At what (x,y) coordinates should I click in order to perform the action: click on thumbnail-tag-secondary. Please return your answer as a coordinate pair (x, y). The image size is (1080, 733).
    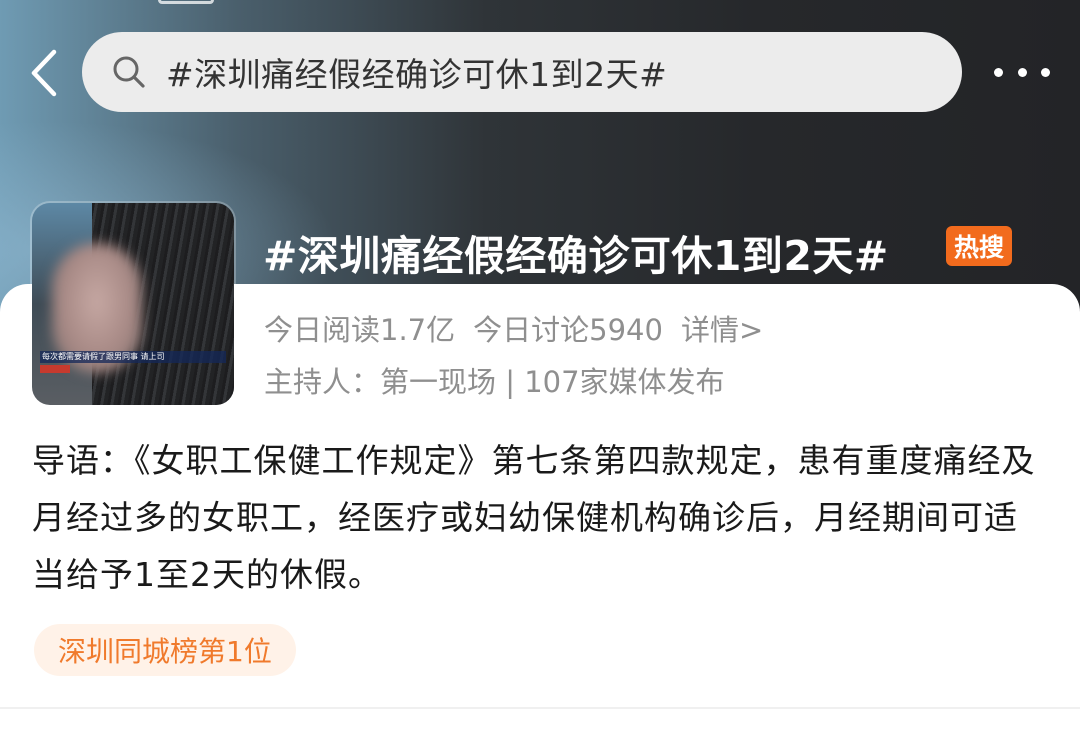
    Looking at the image, I should click on (55, 379).